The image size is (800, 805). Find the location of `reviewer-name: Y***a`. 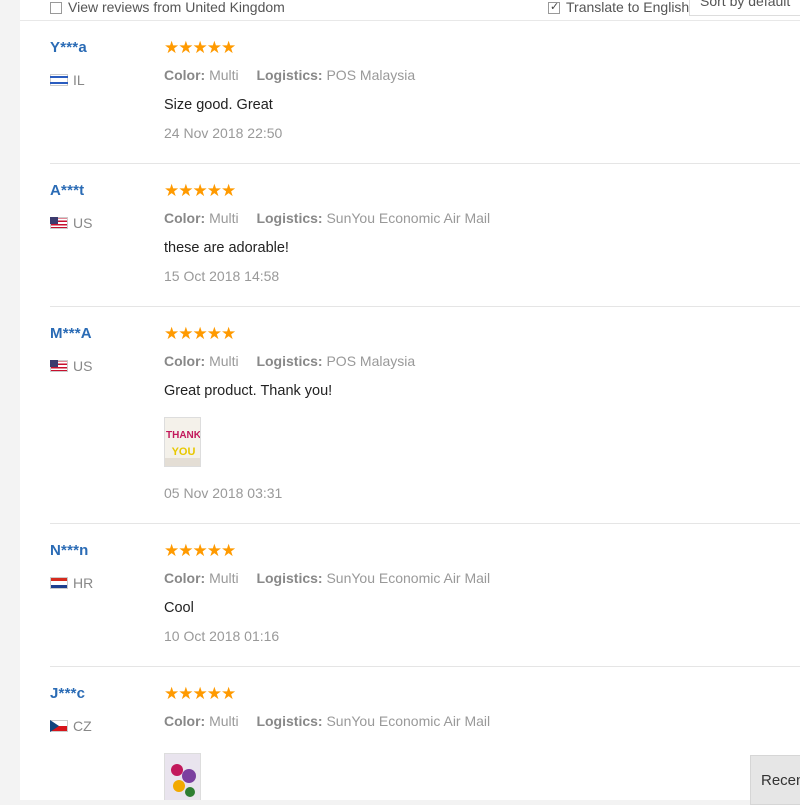

reviewer-name: Y***a is located at coordinates (68, 47).